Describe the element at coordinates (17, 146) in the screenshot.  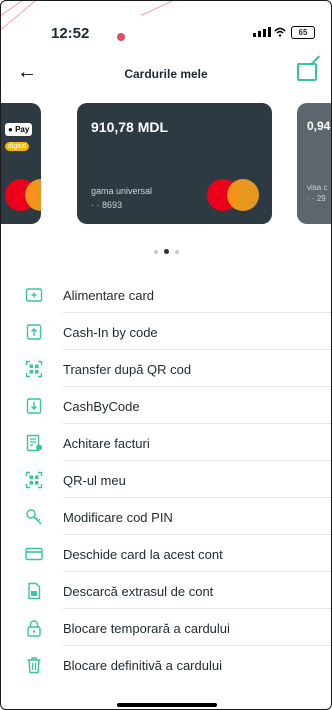
I see `digital-badge: digital` at that location.